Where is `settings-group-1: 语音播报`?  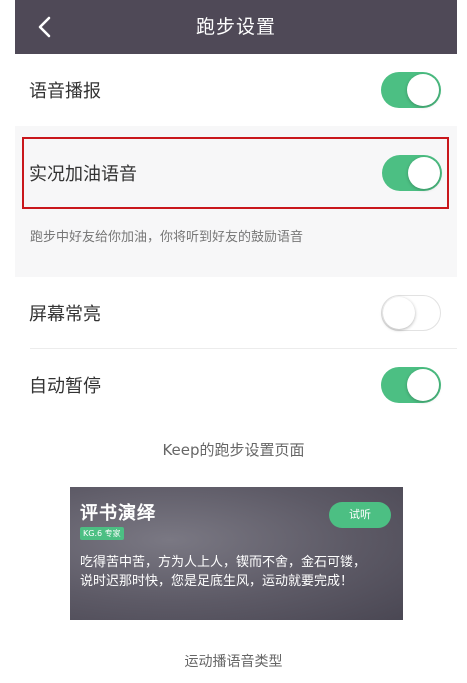
settings-group-1: 语音播报 is located at coordinates (236, 90).